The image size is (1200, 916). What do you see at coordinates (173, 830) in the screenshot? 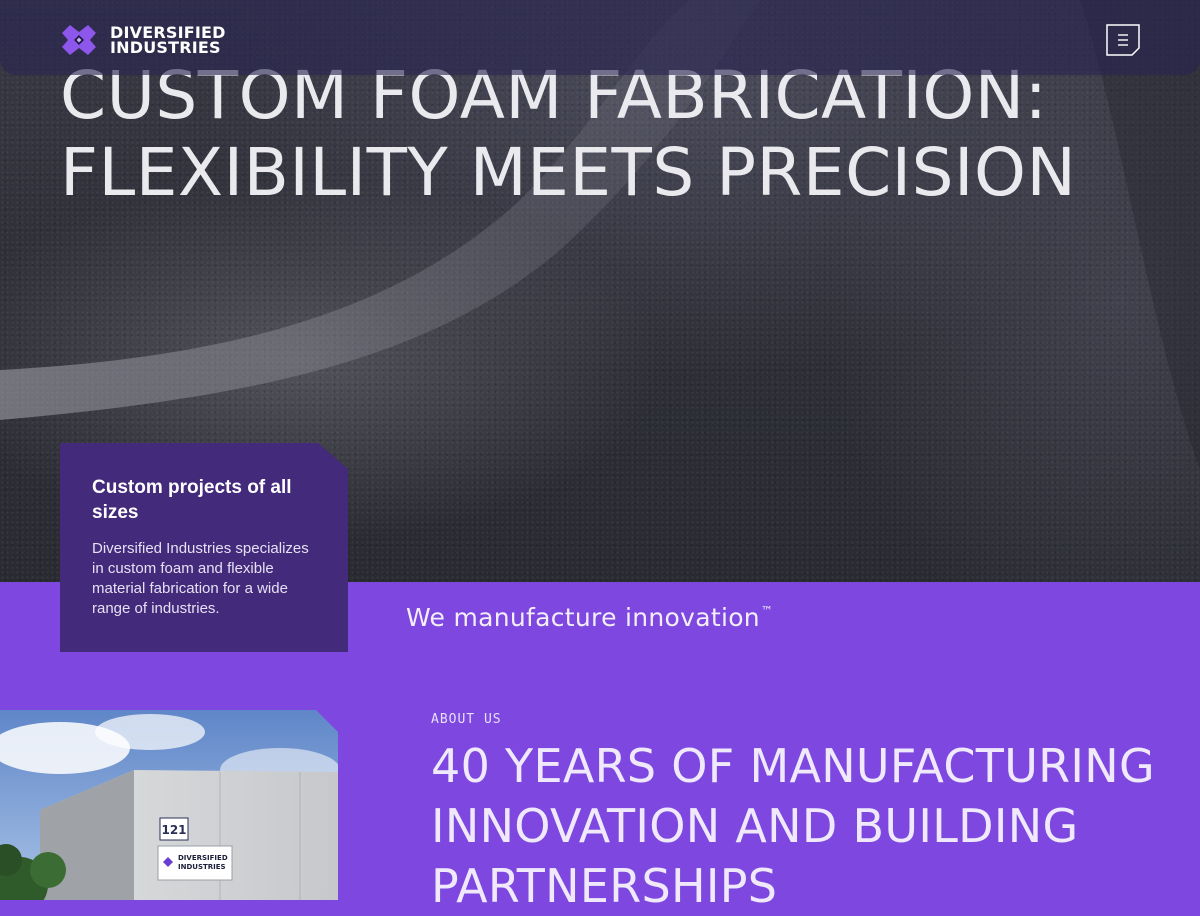
I see `address-number: 121` at bounding box center [173, 830].